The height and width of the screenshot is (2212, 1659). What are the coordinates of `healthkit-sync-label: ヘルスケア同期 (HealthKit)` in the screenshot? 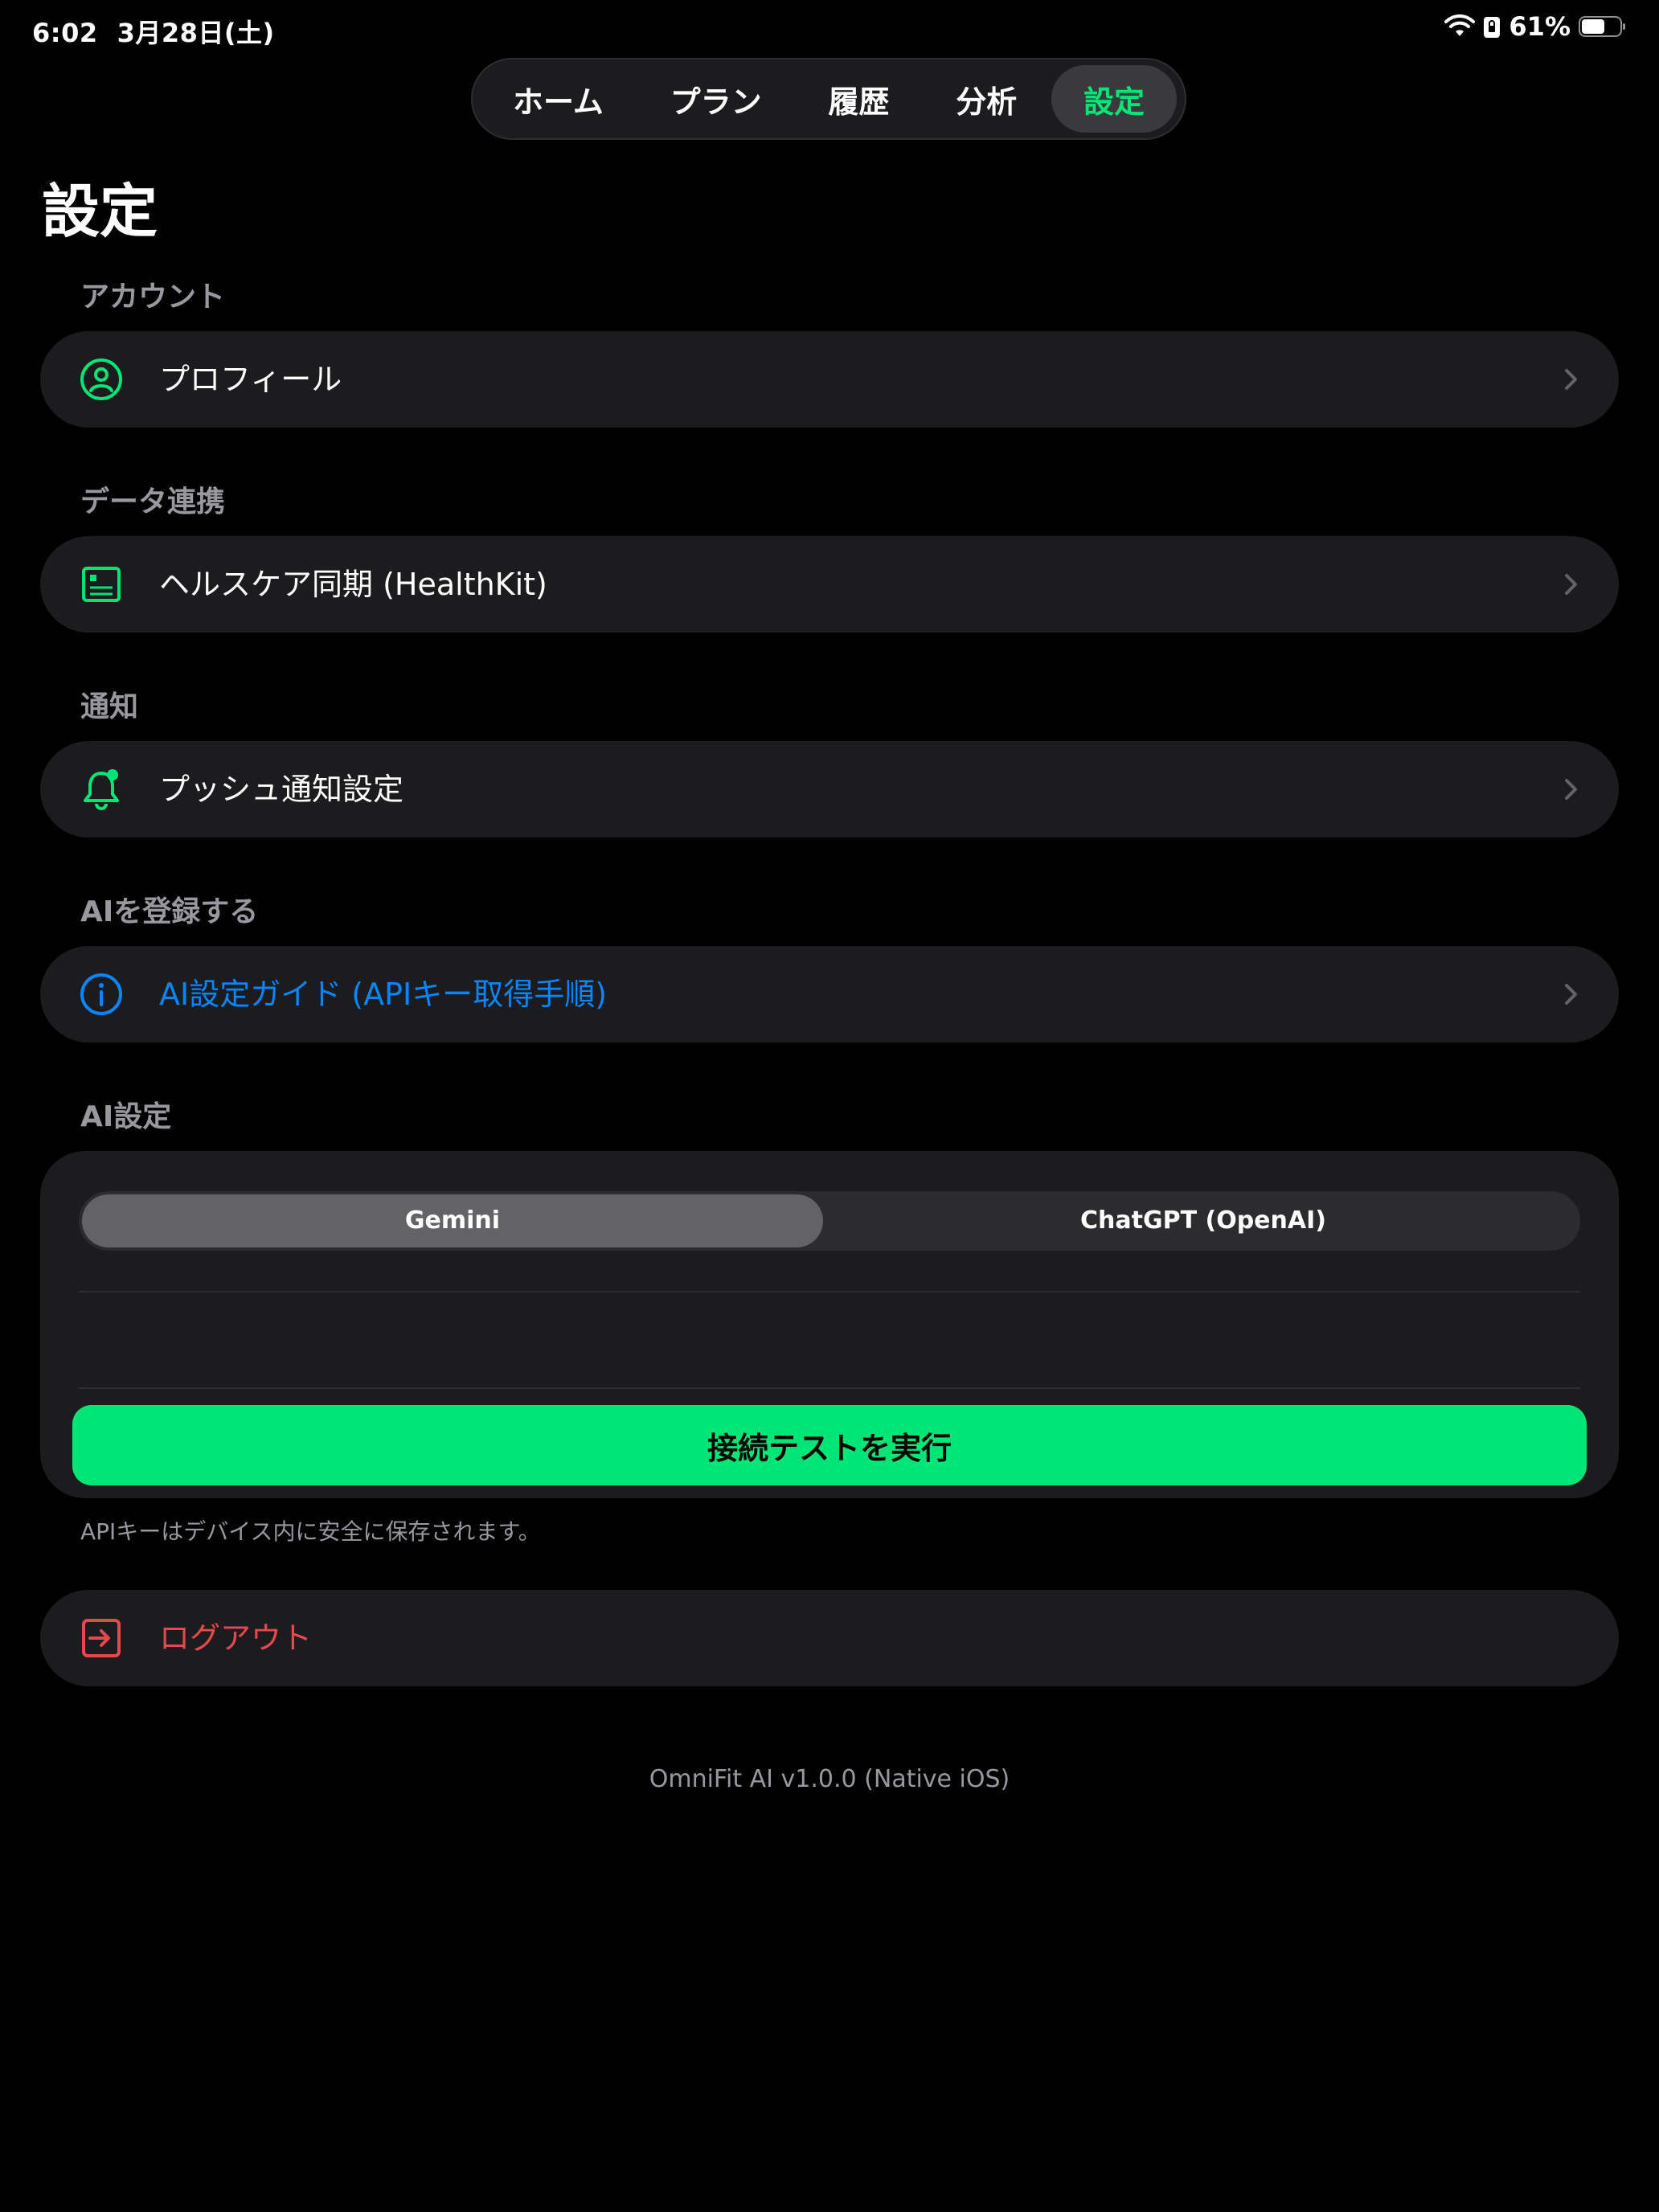 It's located at (353, 584).